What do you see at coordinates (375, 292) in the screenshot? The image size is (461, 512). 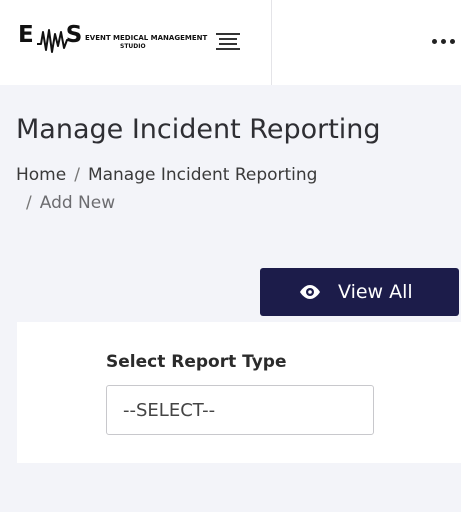 I see `view-all-label: View All` at bounding box center [375, 292].